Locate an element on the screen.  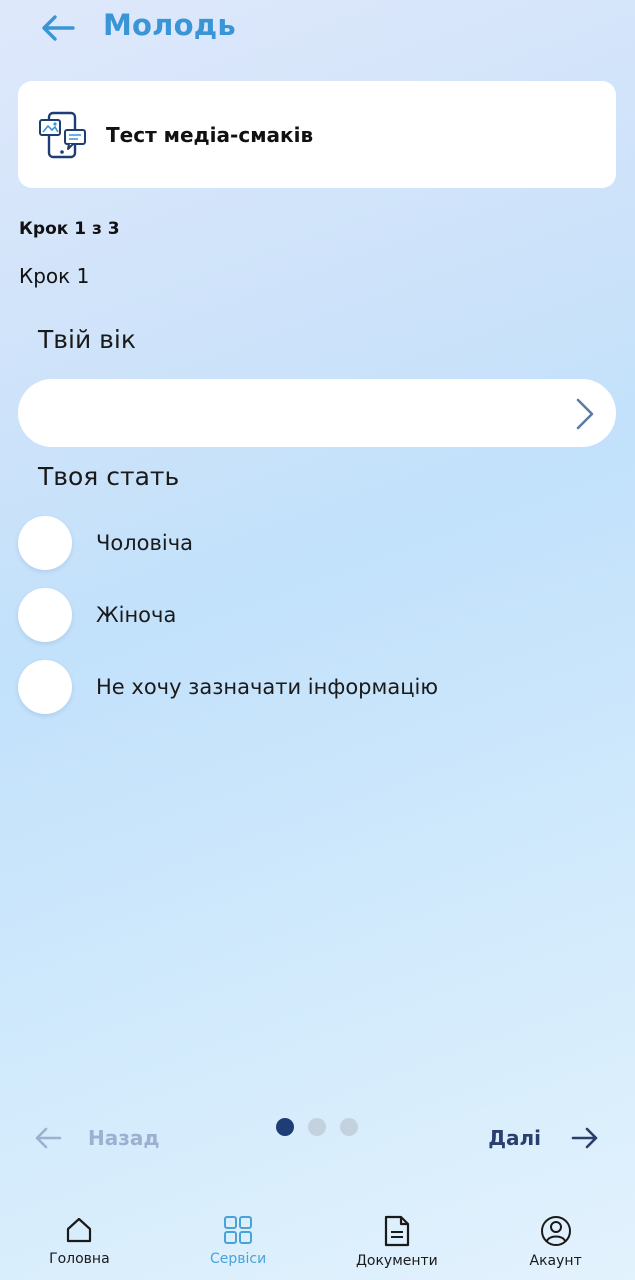
nav-label: Сервіси is located at coordinates (238, 1259).